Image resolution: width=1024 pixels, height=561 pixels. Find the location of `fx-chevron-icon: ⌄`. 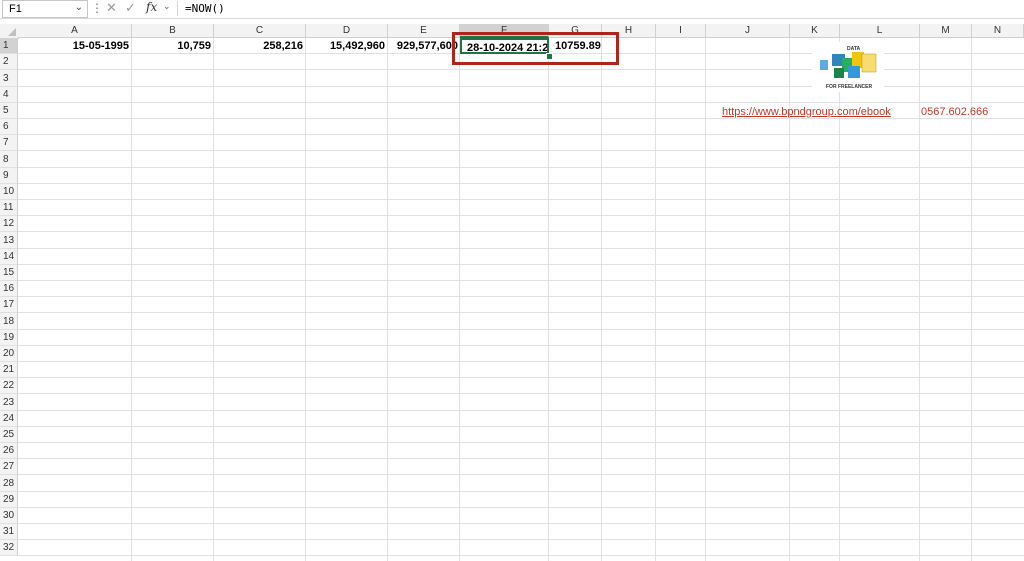

fx-chevron-icon: ⌄ is located at coordinates (167, 6).